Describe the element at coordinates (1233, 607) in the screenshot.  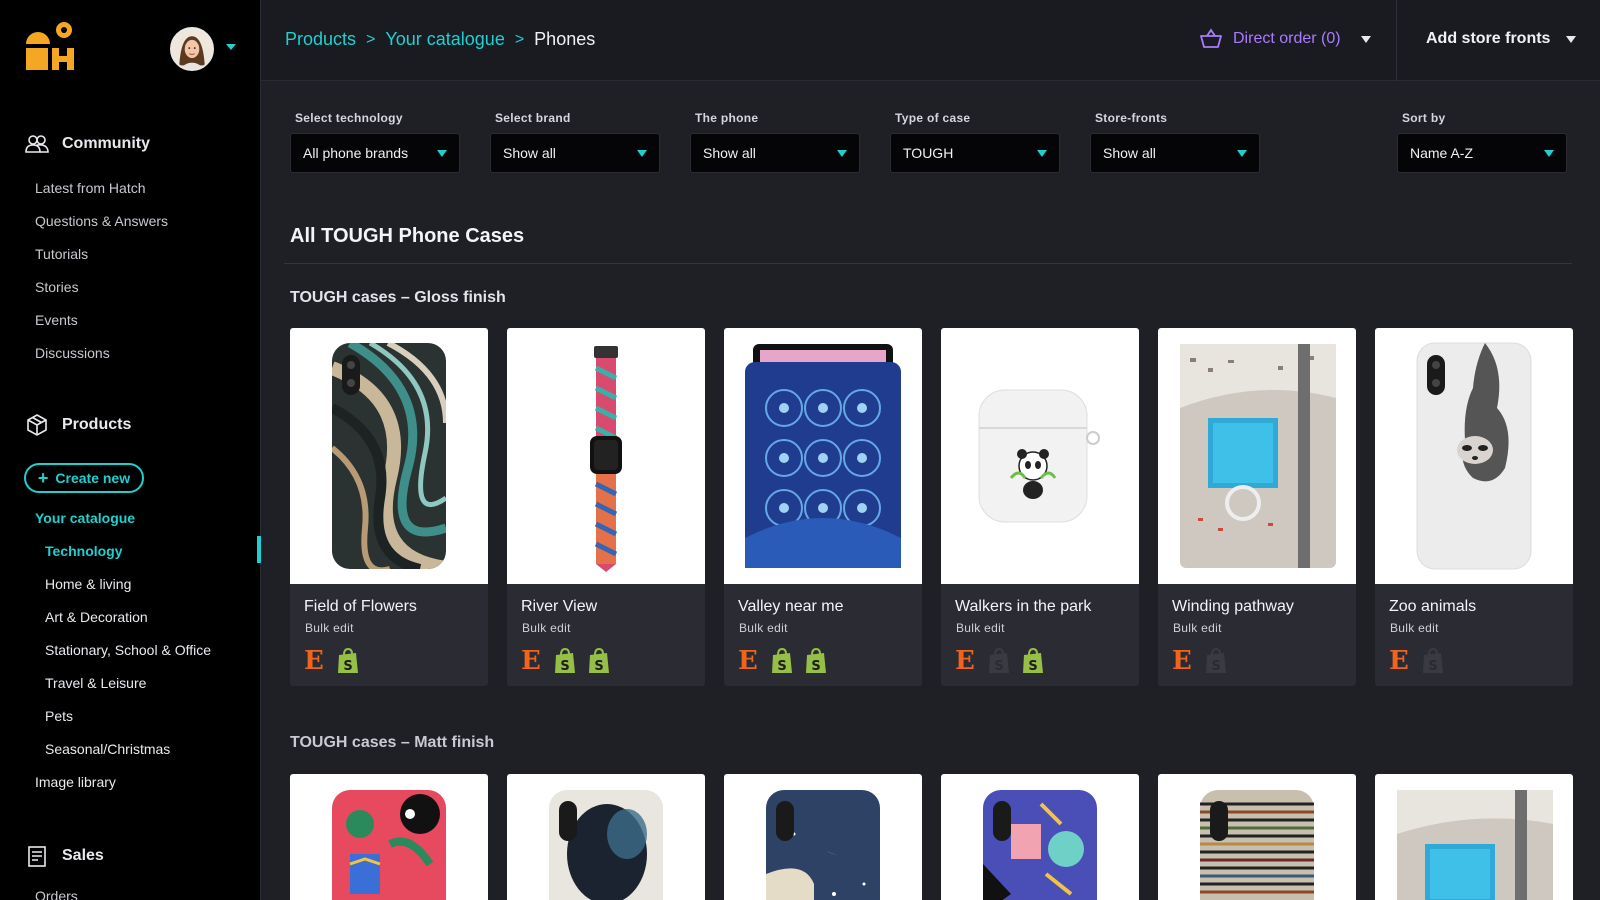
I see `product-name: Winding pathway` at that location.